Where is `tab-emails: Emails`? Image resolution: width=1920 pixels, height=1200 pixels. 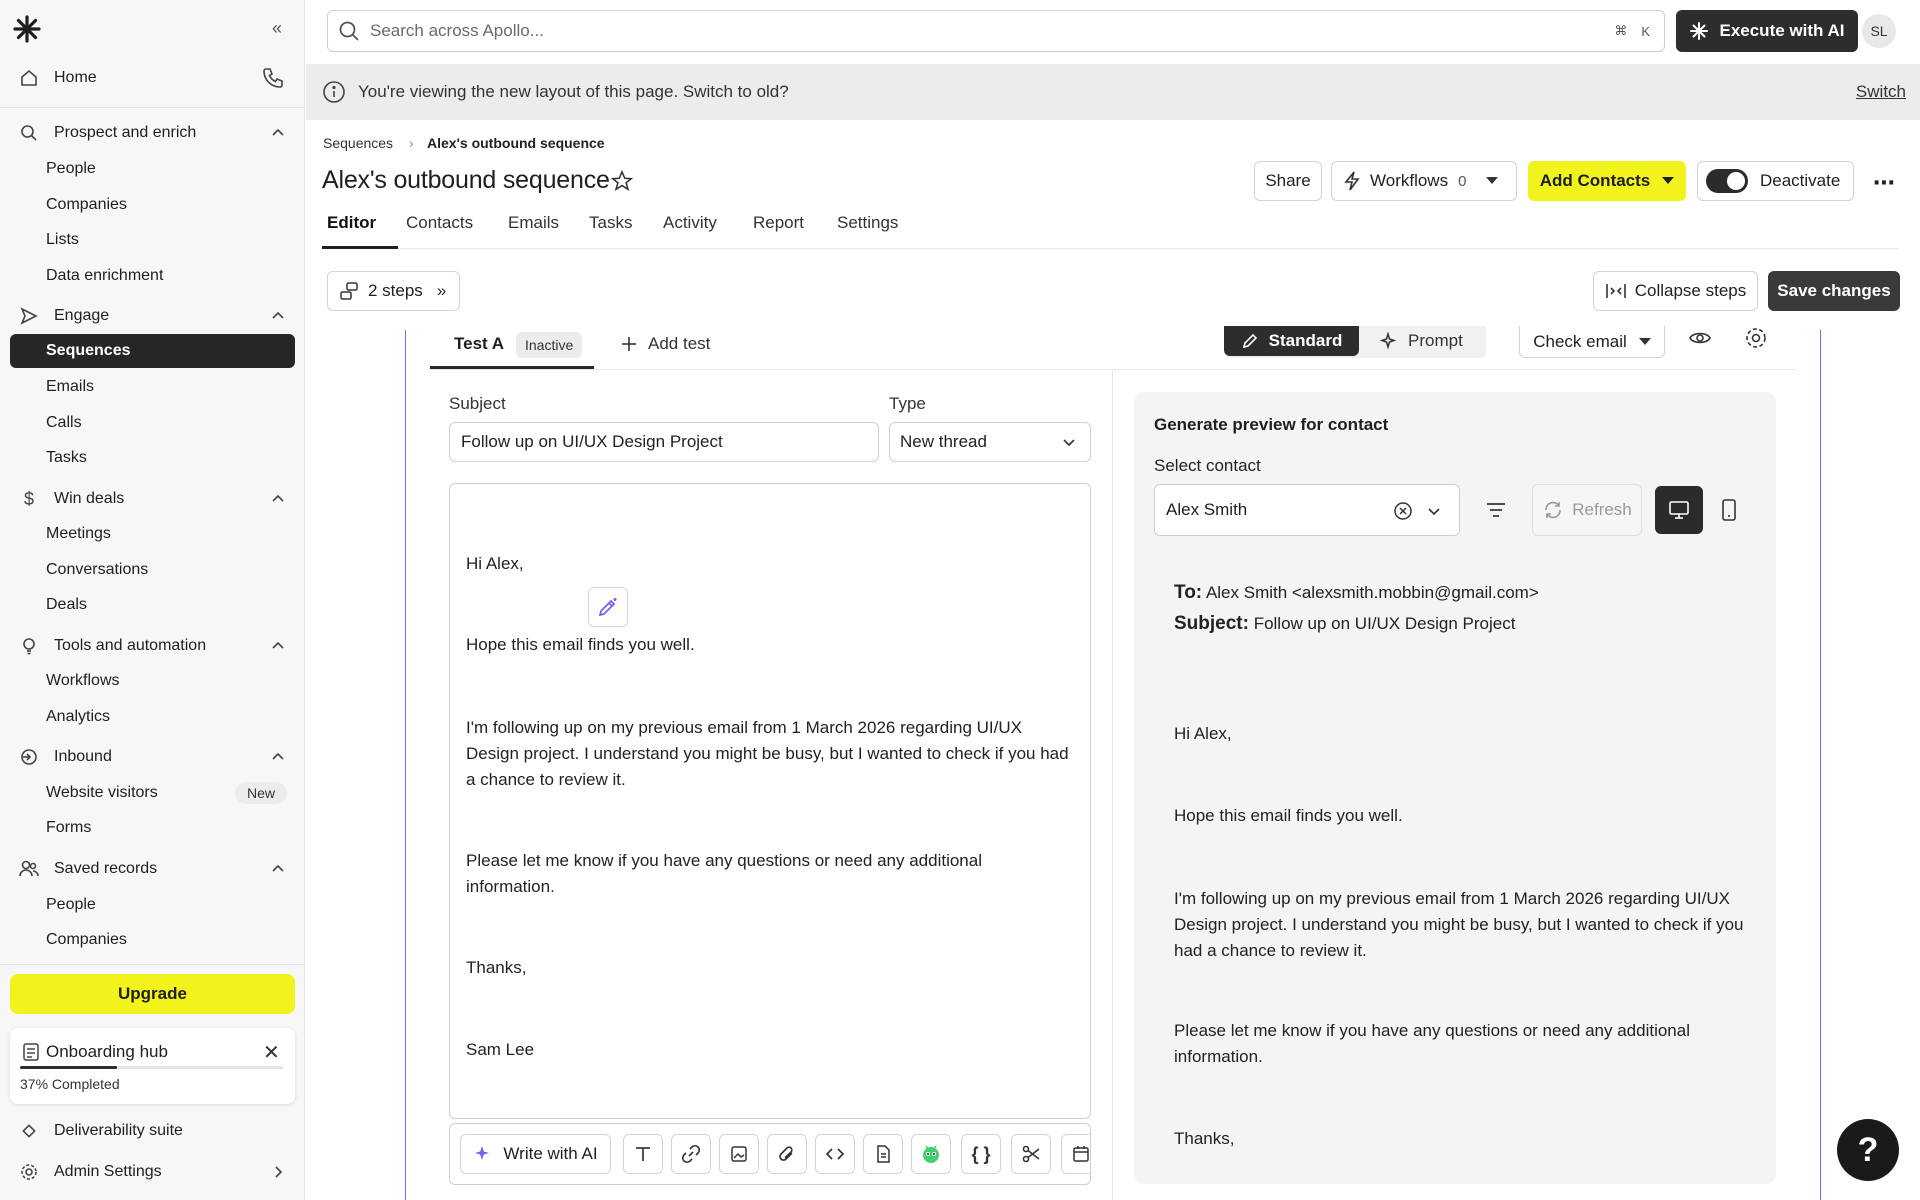 tab-emails: Emails is located at coordinates (533, 223).